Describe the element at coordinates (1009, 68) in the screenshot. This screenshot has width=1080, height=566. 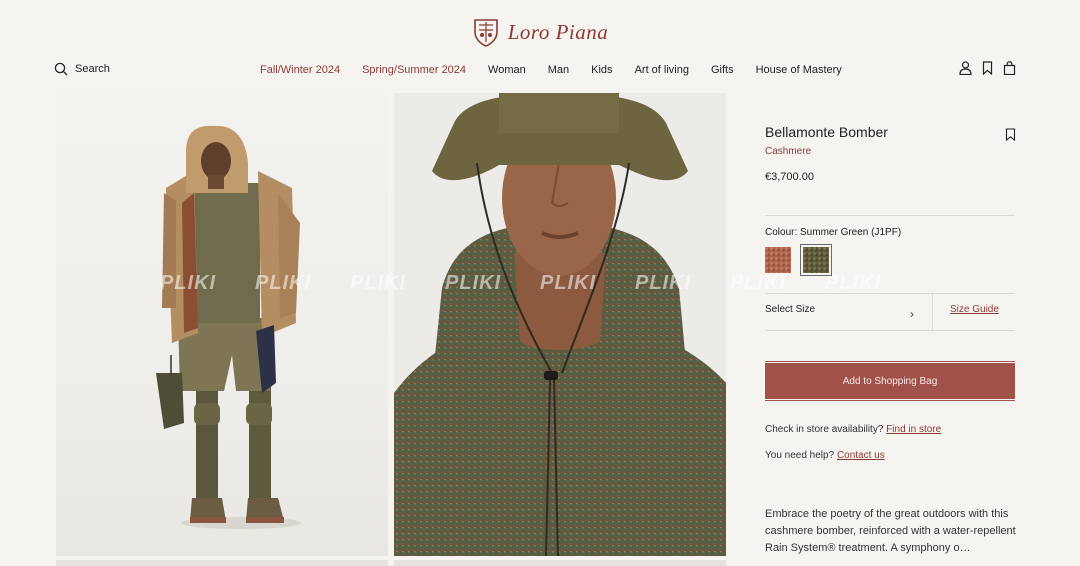
I see `shopping-bag-icon` at that location.